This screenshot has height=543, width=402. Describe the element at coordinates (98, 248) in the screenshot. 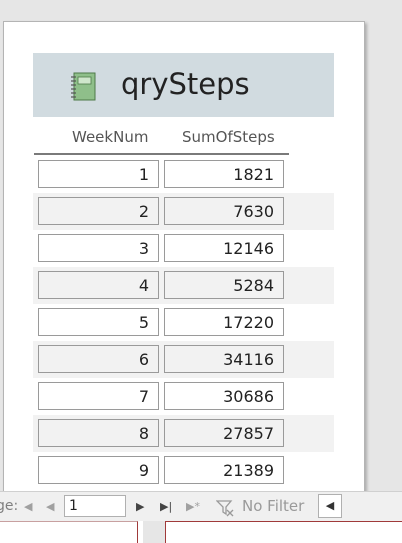

I see `weeknum-cell: 3` at that location.